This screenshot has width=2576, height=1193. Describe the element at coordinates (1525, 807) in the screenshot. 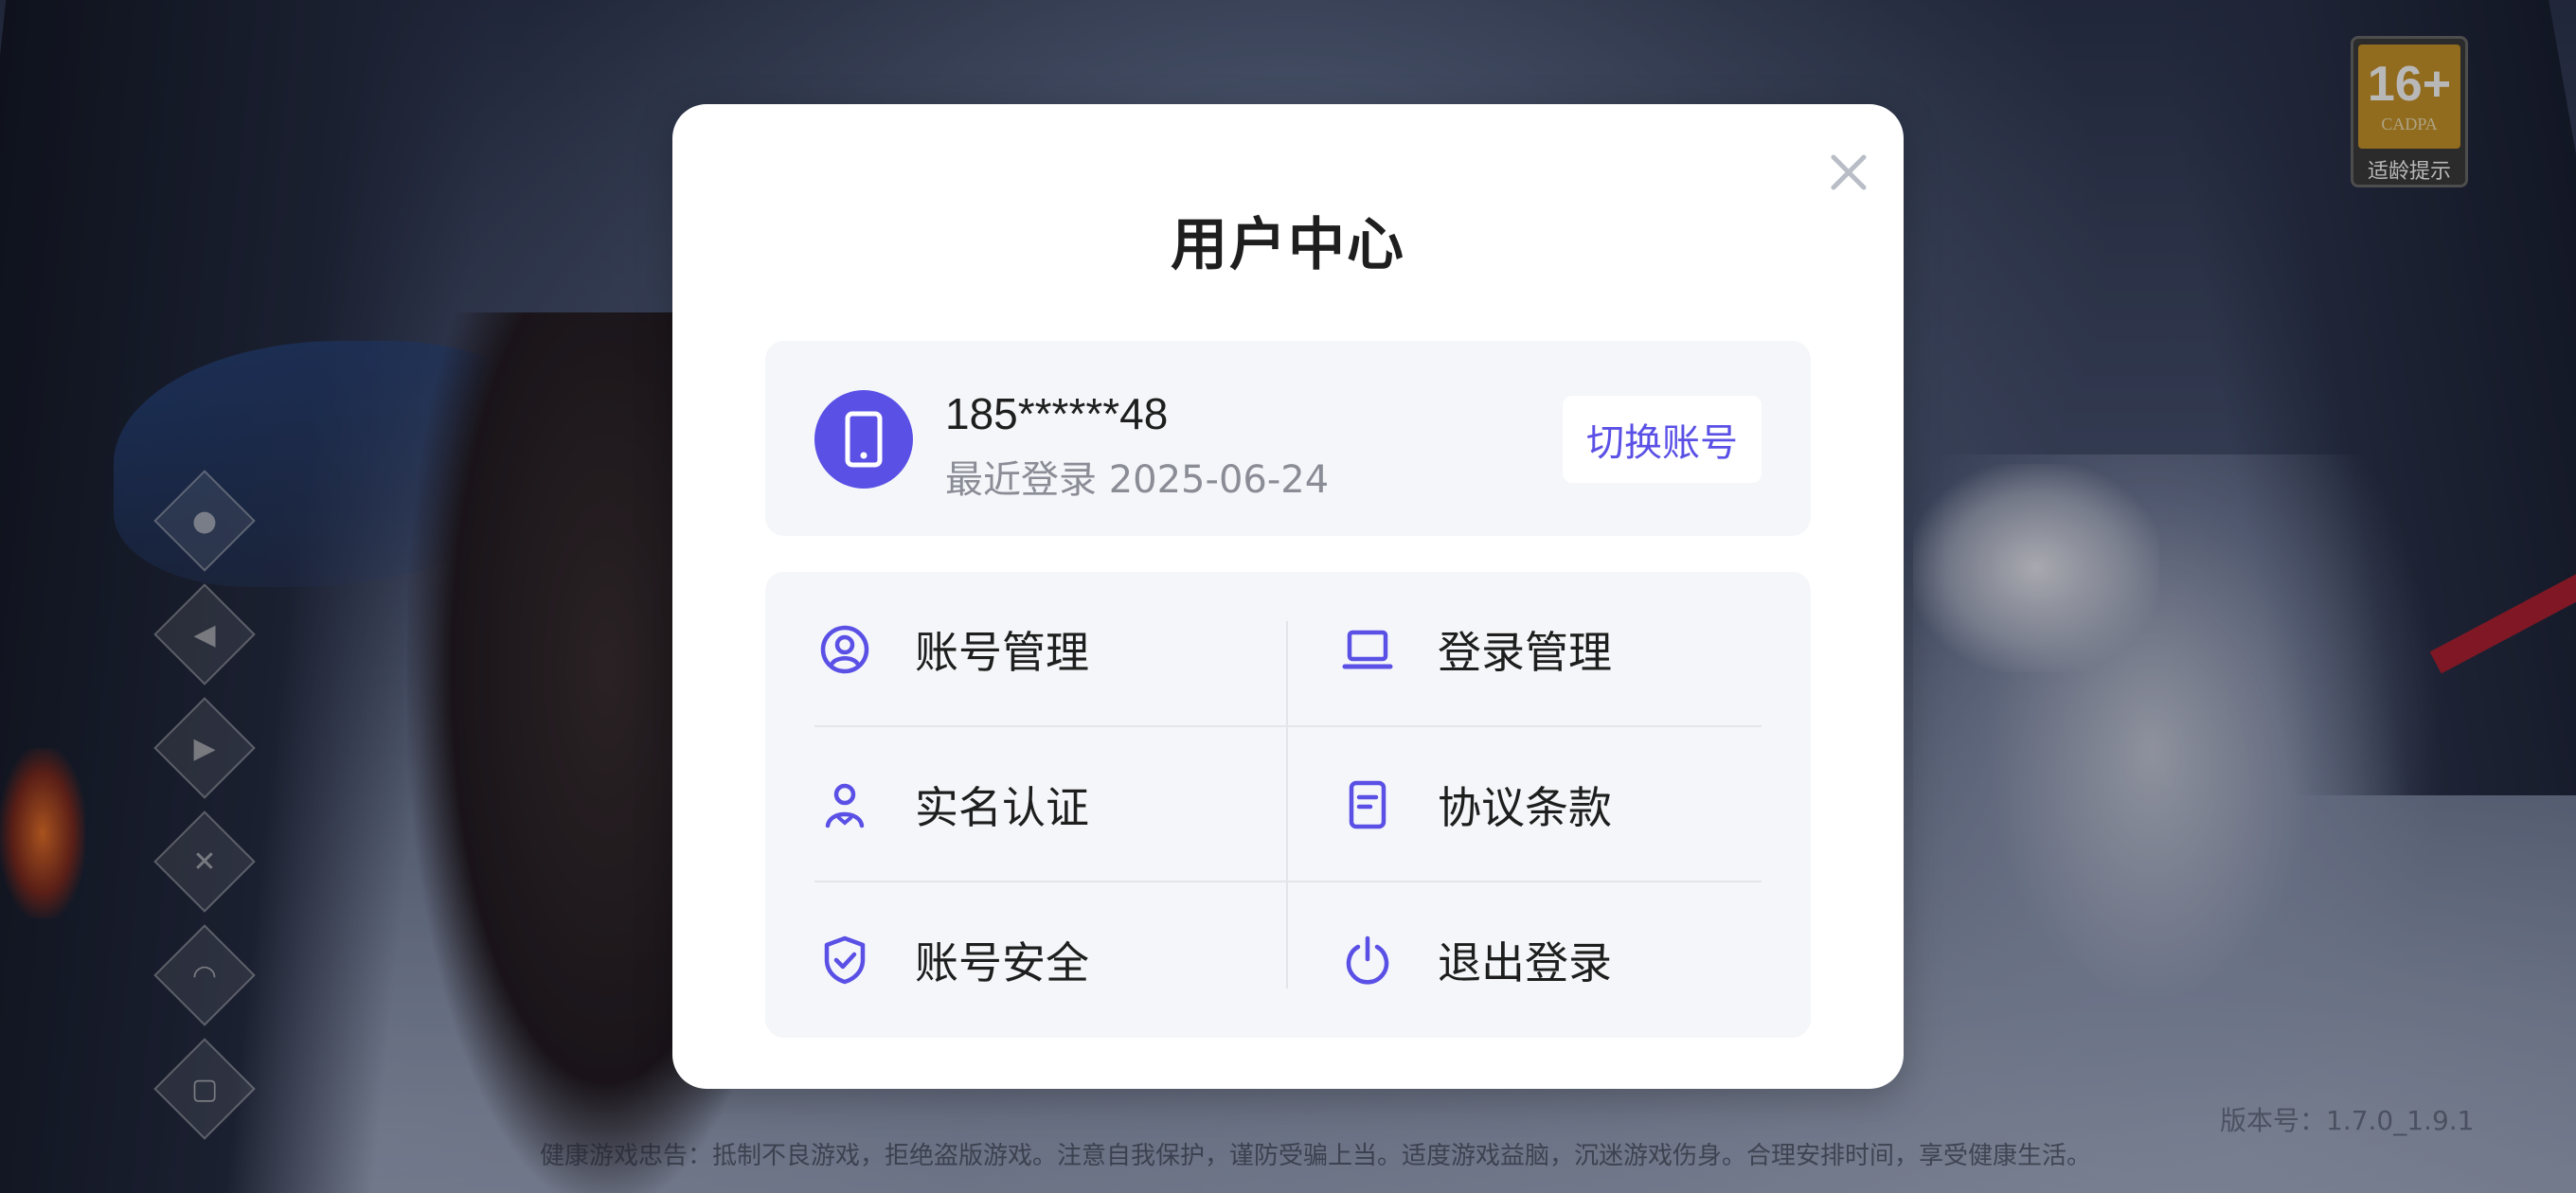

I see `menu-item-label: 协议条款` at that location.